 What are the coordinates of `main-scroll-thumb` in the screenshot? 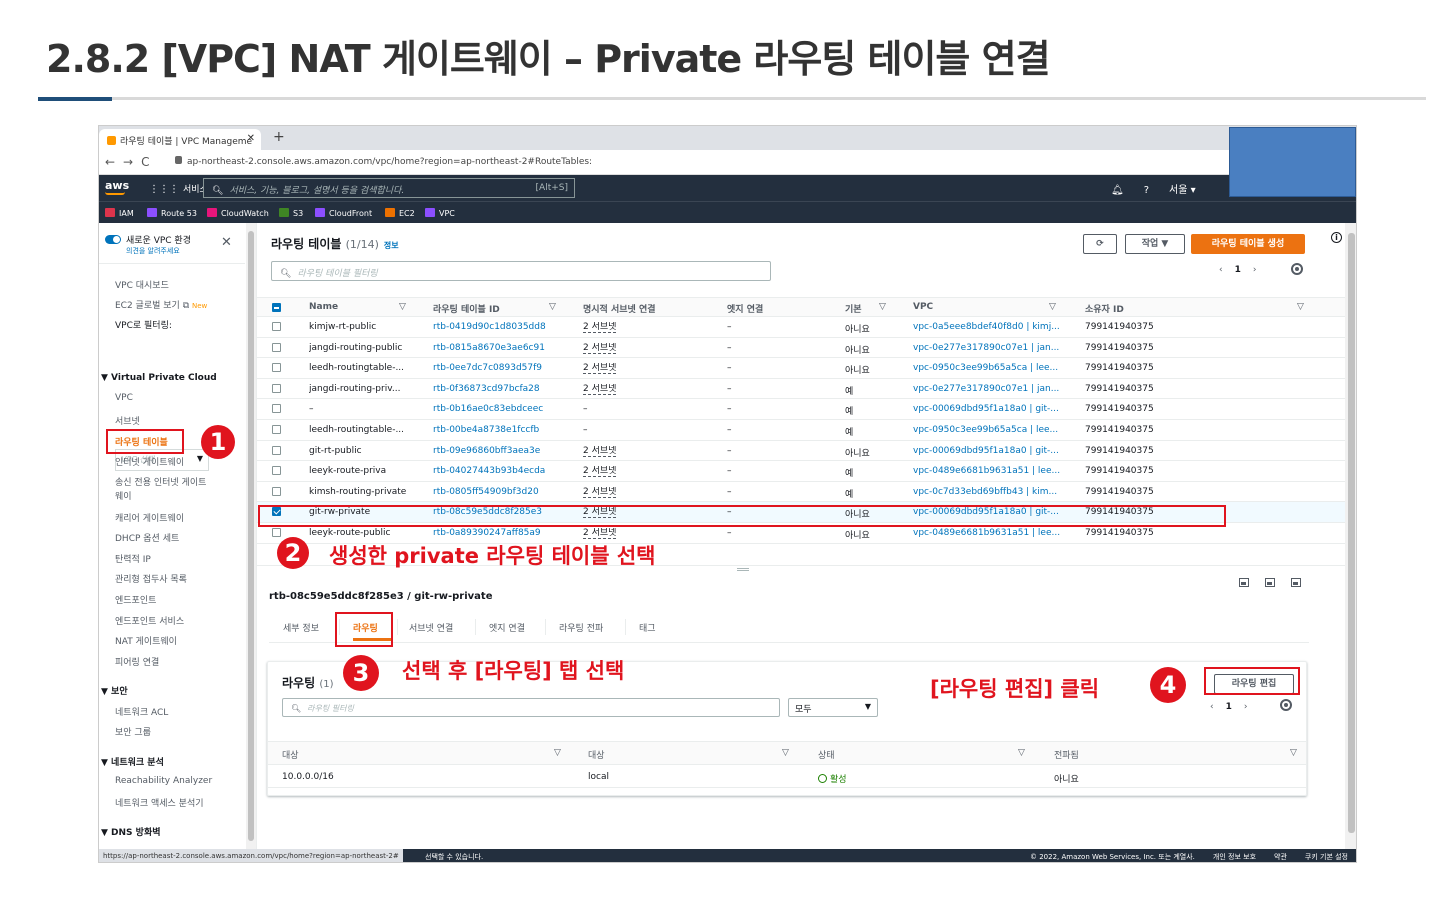 It's located at (1351, 533).